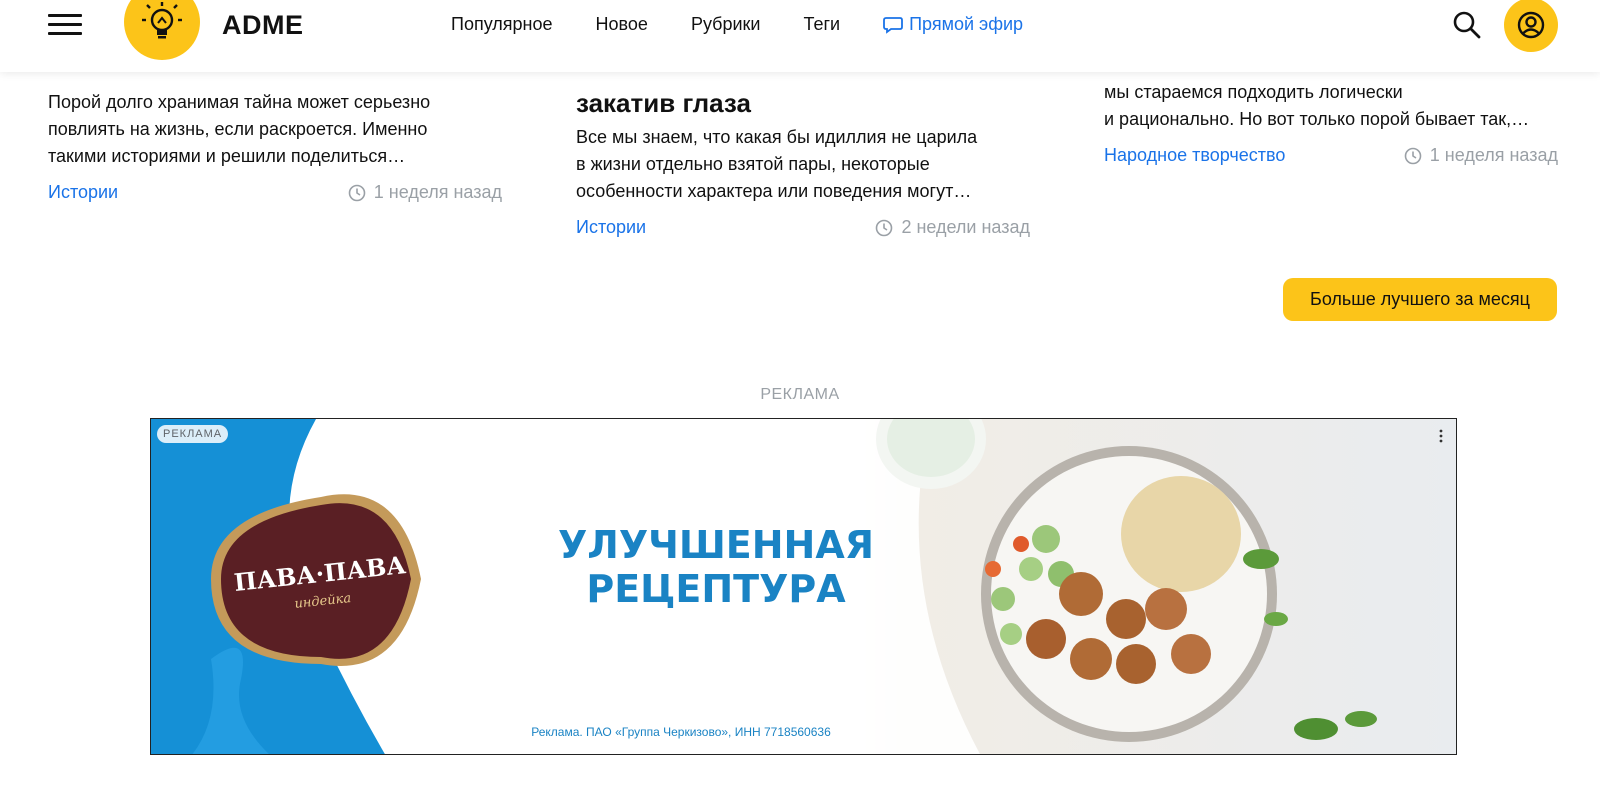 The height and width of the screenshot is (798, 1600). What do you see at coordinates (1331, 155) in the screenshot?
I see `card-meta: Народное творчество 1 неделя назад` at bounding box center [1331, 155].